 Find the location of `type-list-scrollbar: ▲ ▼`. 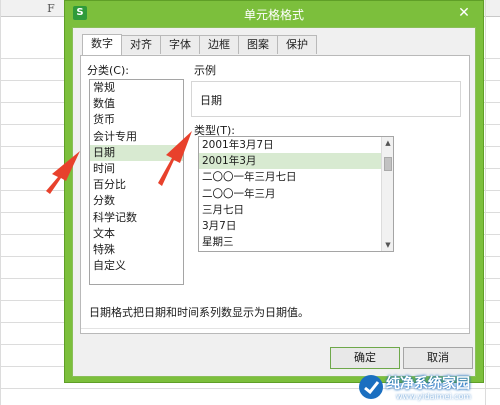

type-list-scrollbar: ▲ ▼ is located at coordinates (387, 194).